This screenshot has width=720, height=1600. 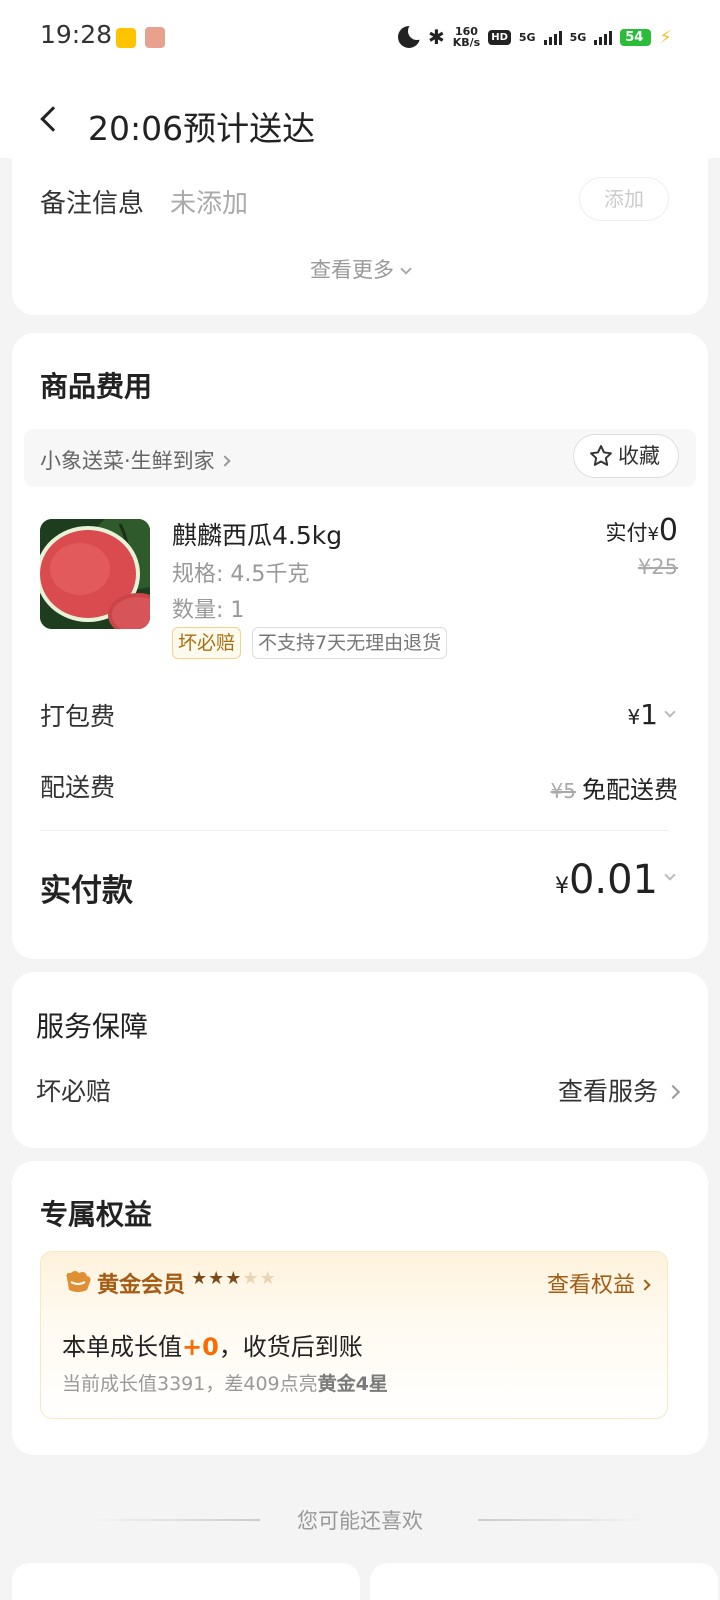 I want to click on recommend-header: 您可能还喜欢, so click(x=360, y=1519).